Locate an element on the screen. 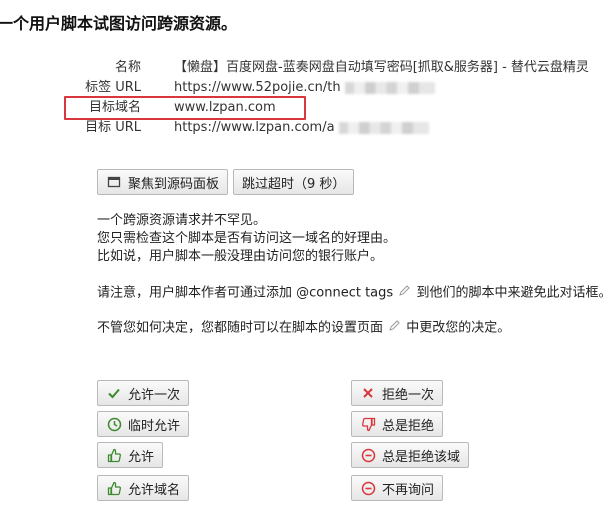 Image resolution: width=609 pixels, height=506 pixels. target-domain-highlight is located at coordinates (185, 108).